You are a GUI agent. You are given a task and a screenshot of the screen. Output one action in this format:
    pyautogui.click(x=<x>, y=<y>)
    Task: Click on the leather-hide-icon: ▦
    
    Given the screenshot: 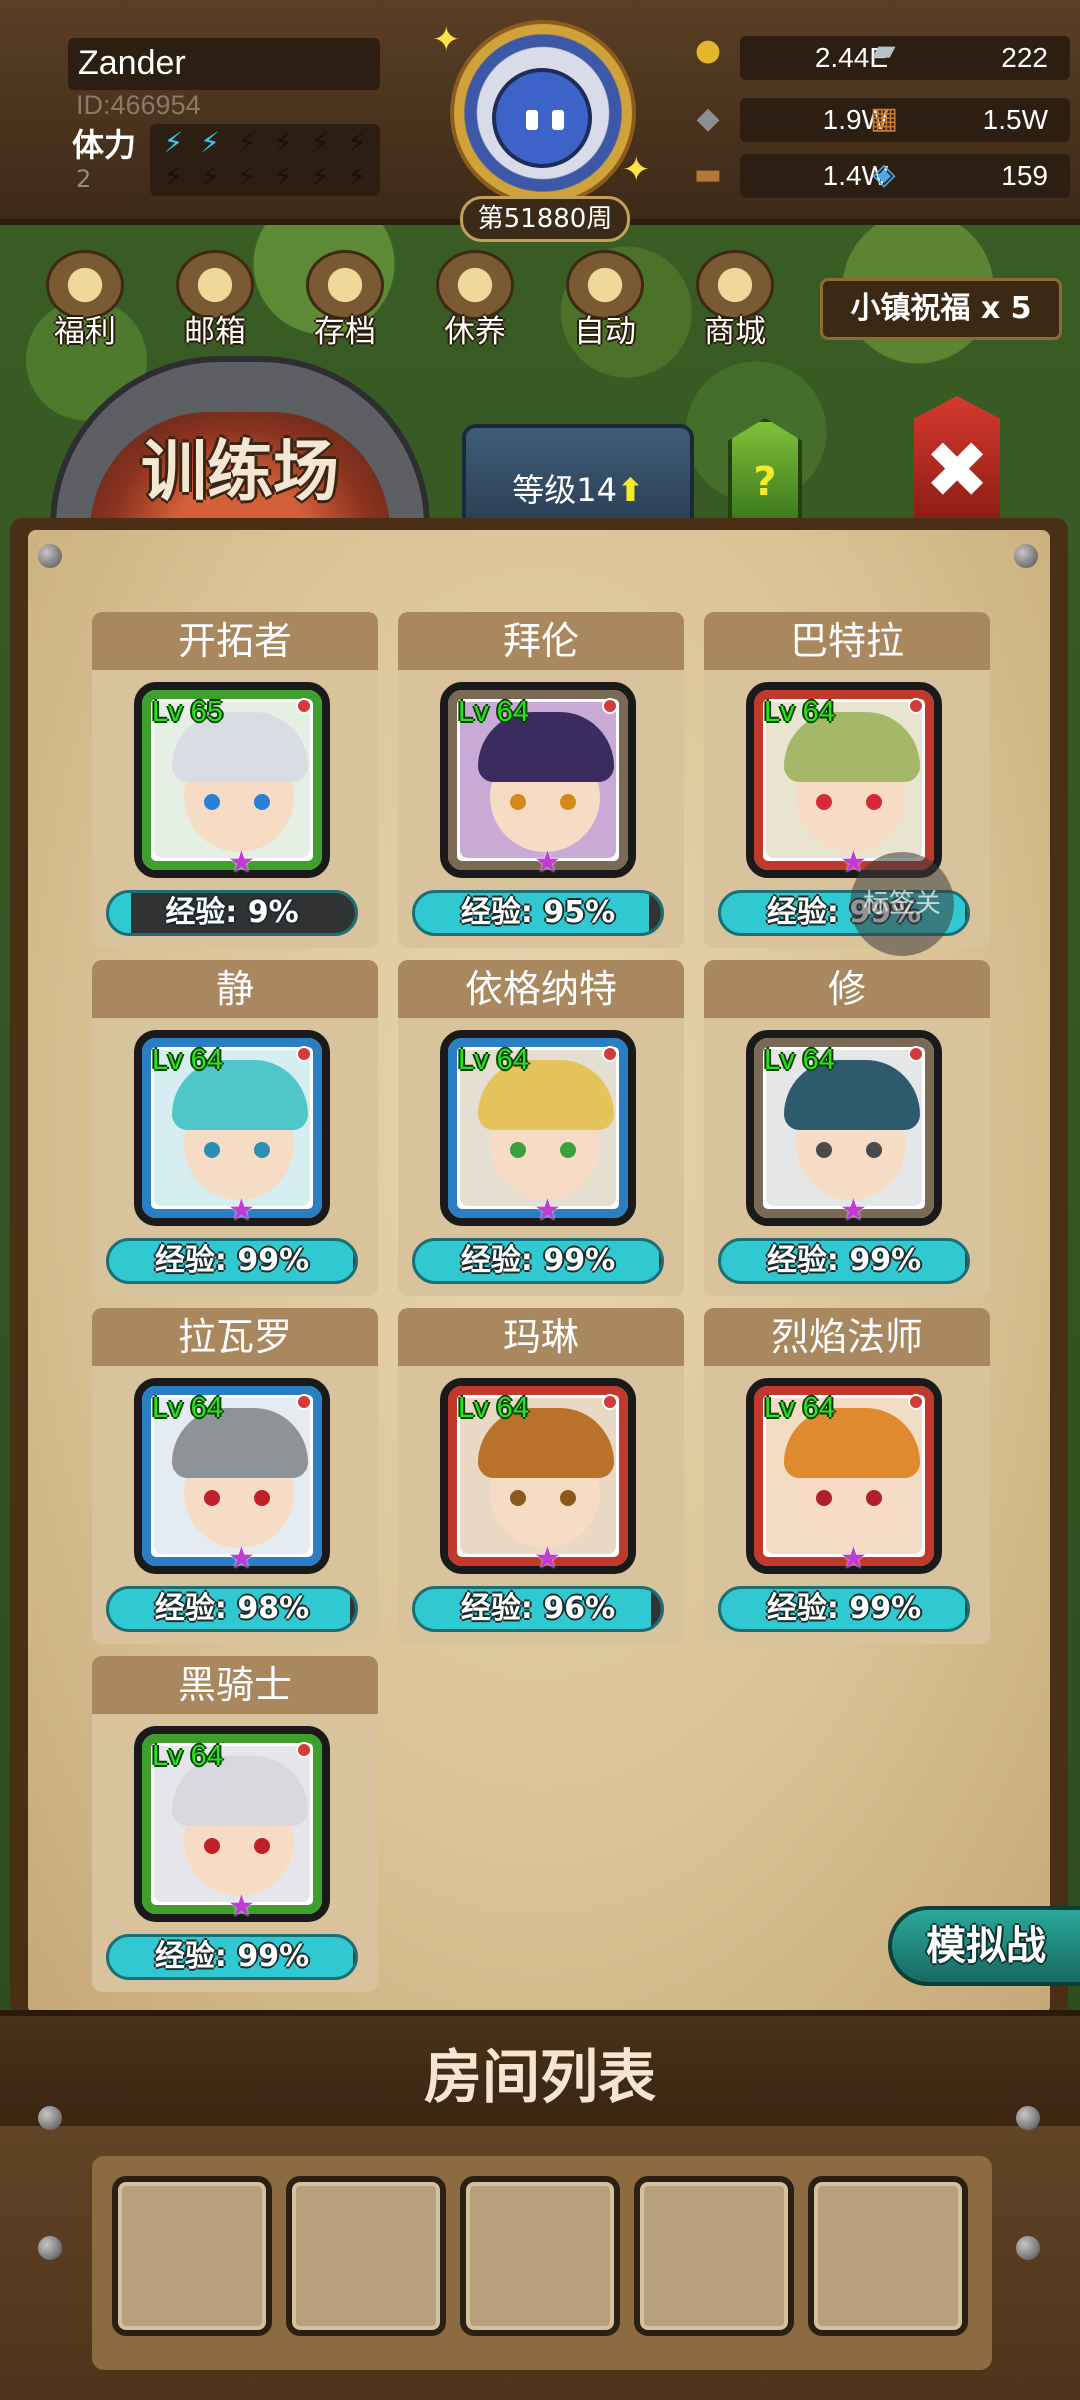 What is the action you would take?
    pyautogui.click(x=884, y=118)
    